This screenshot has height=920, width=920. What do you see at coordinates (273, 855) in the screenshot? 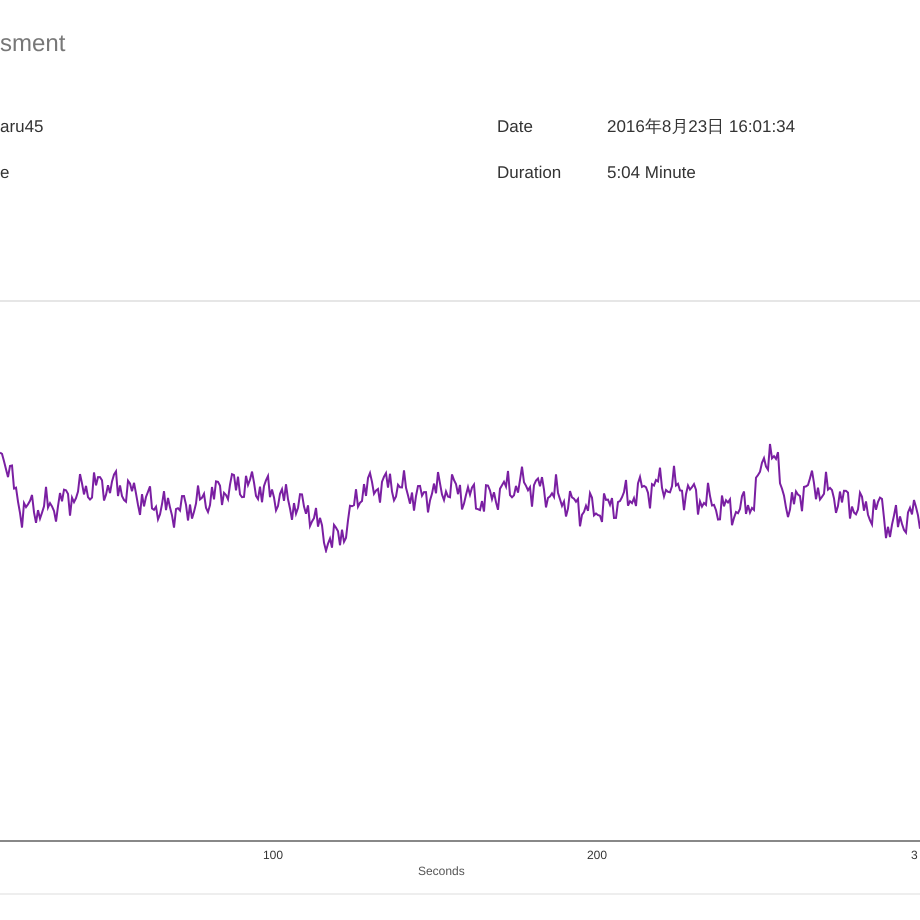
I see `axis-tick-label: 100` at bounding box center [273, 855].